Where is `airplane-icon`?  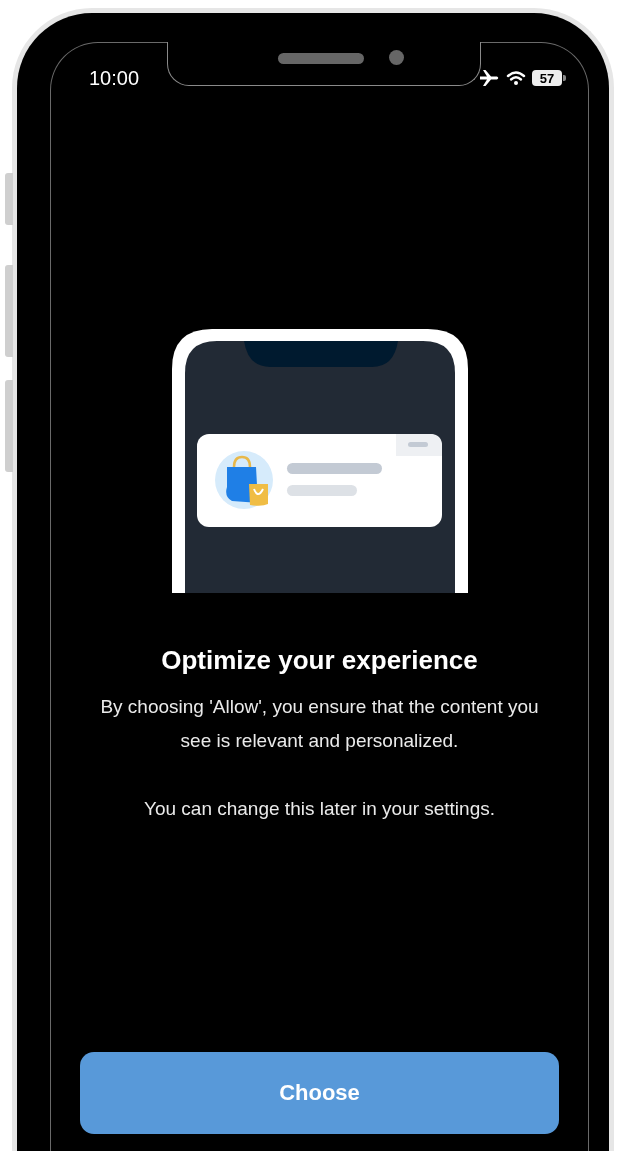 airplane-icon is located at coordinates (489, 78).